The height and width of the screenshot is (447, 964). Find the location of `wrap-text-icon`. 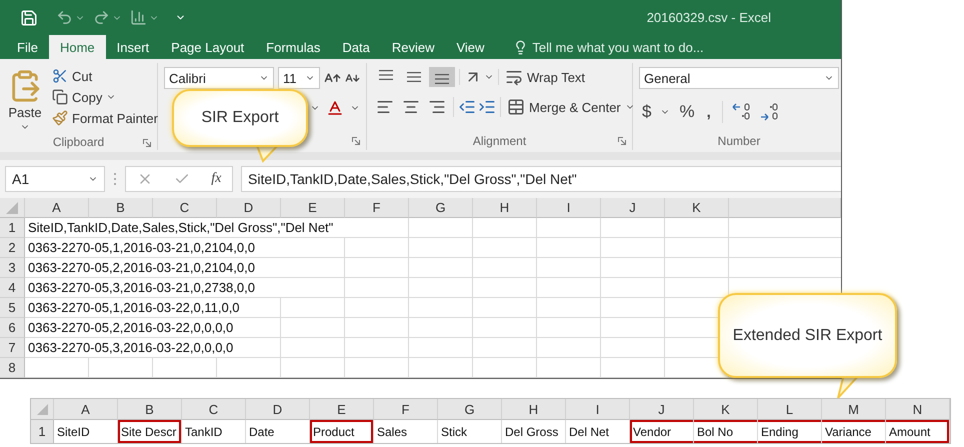

wrap-text-icon is located at coordinates (514, 77).